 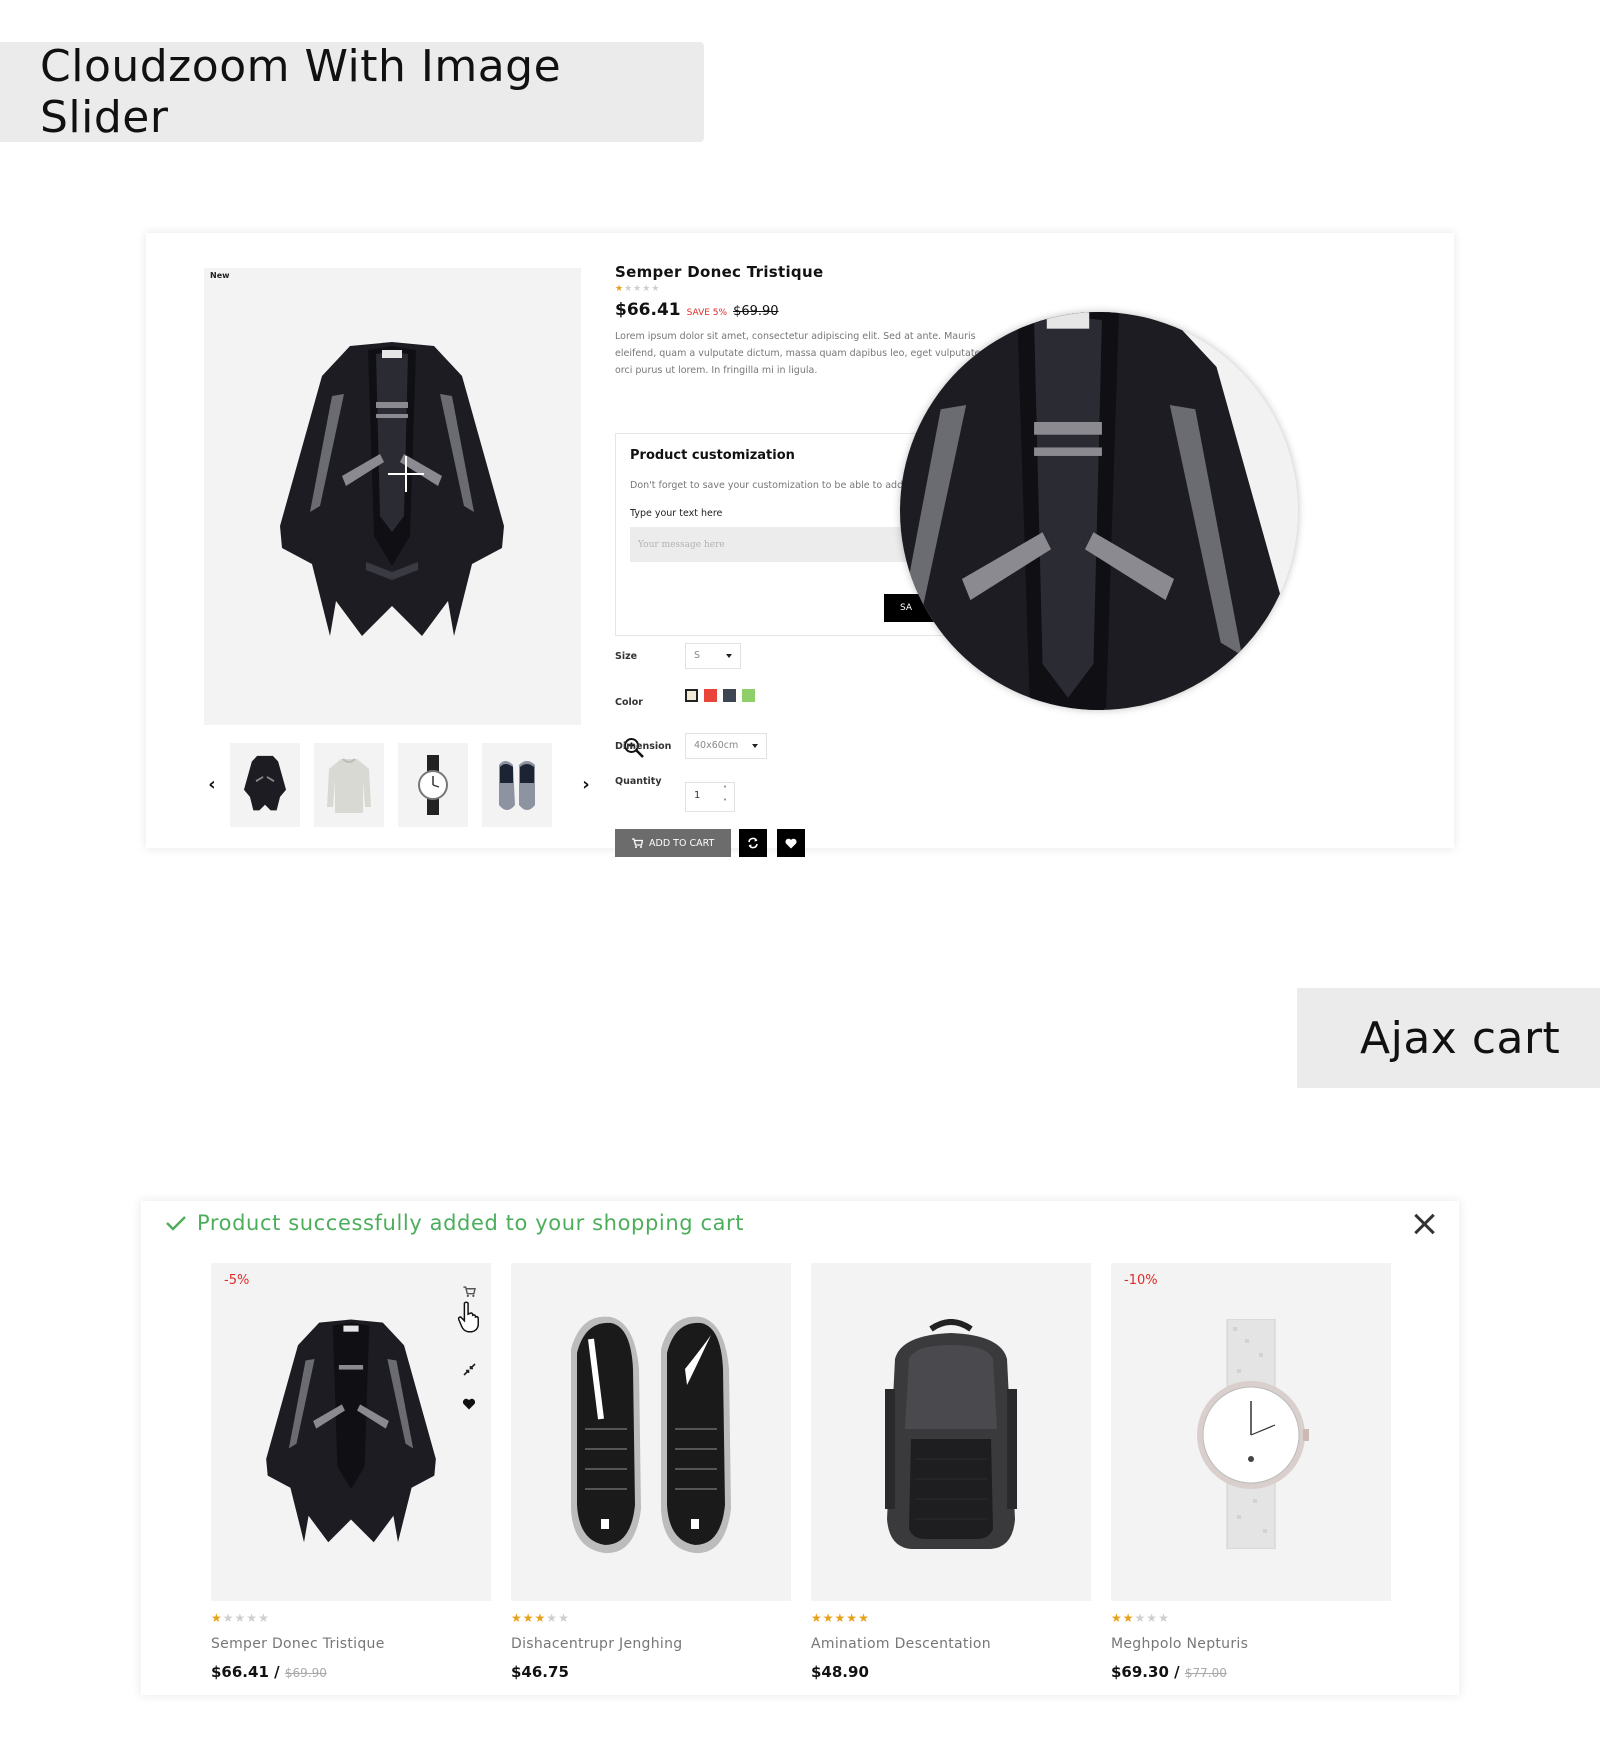 I want to click on section-banner-cloudzoom: Cloudzoom With Image Slider, so click(x=352, y=92).